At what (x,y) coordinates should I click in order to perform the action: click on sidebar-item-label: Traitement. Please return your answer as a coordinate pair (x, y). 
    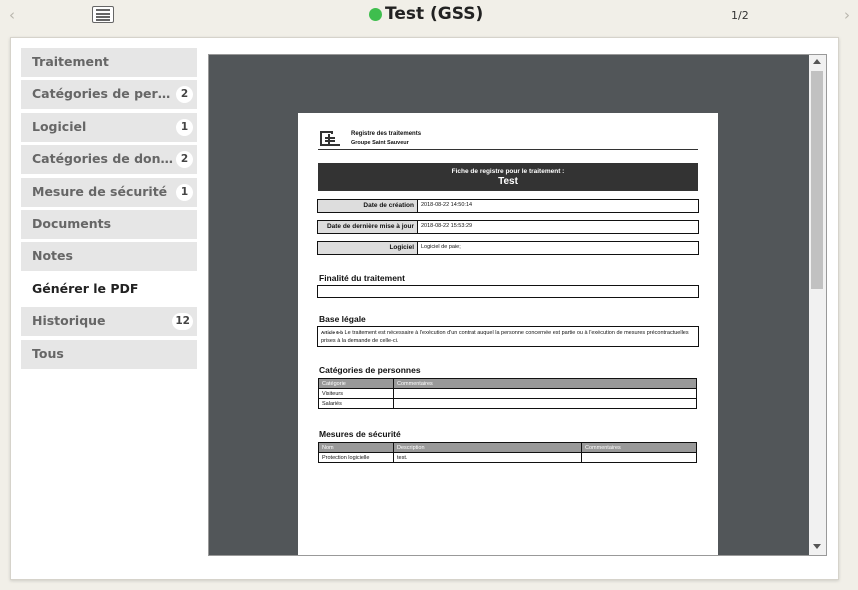
    Looking at the image, I should click on (70, 61).